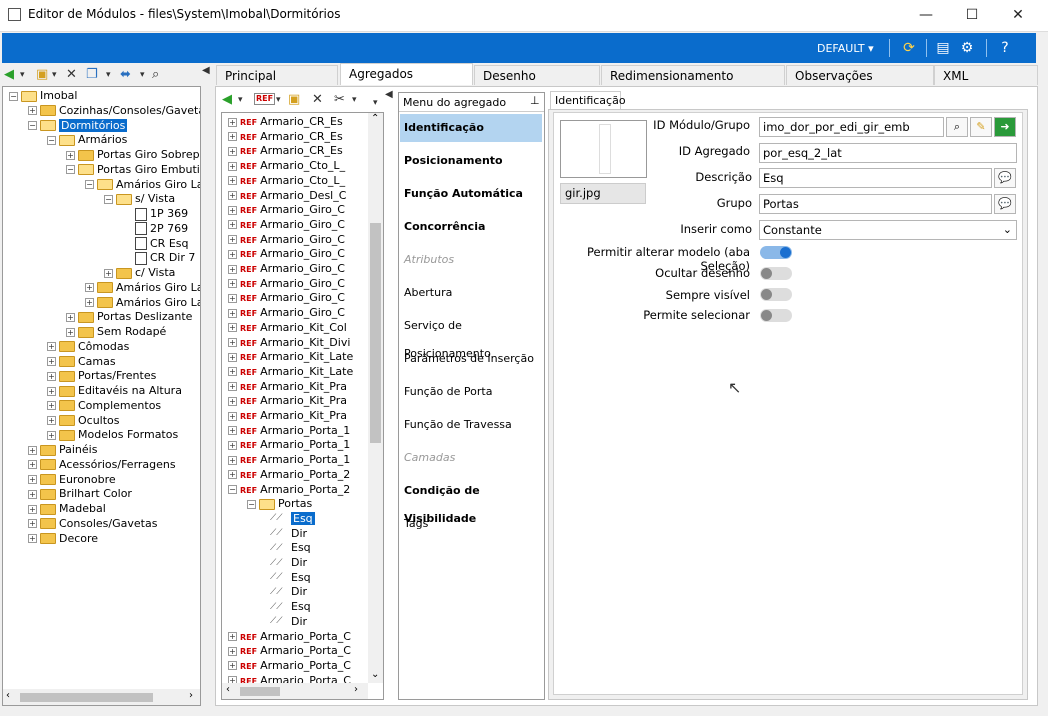 Image resolution: width=1048 pixels, height=716 pixels. Describe the element at coordinates (290, 371) in the screenshot. I see `tree-item: + REF Armario_Kit_Late` at that location.